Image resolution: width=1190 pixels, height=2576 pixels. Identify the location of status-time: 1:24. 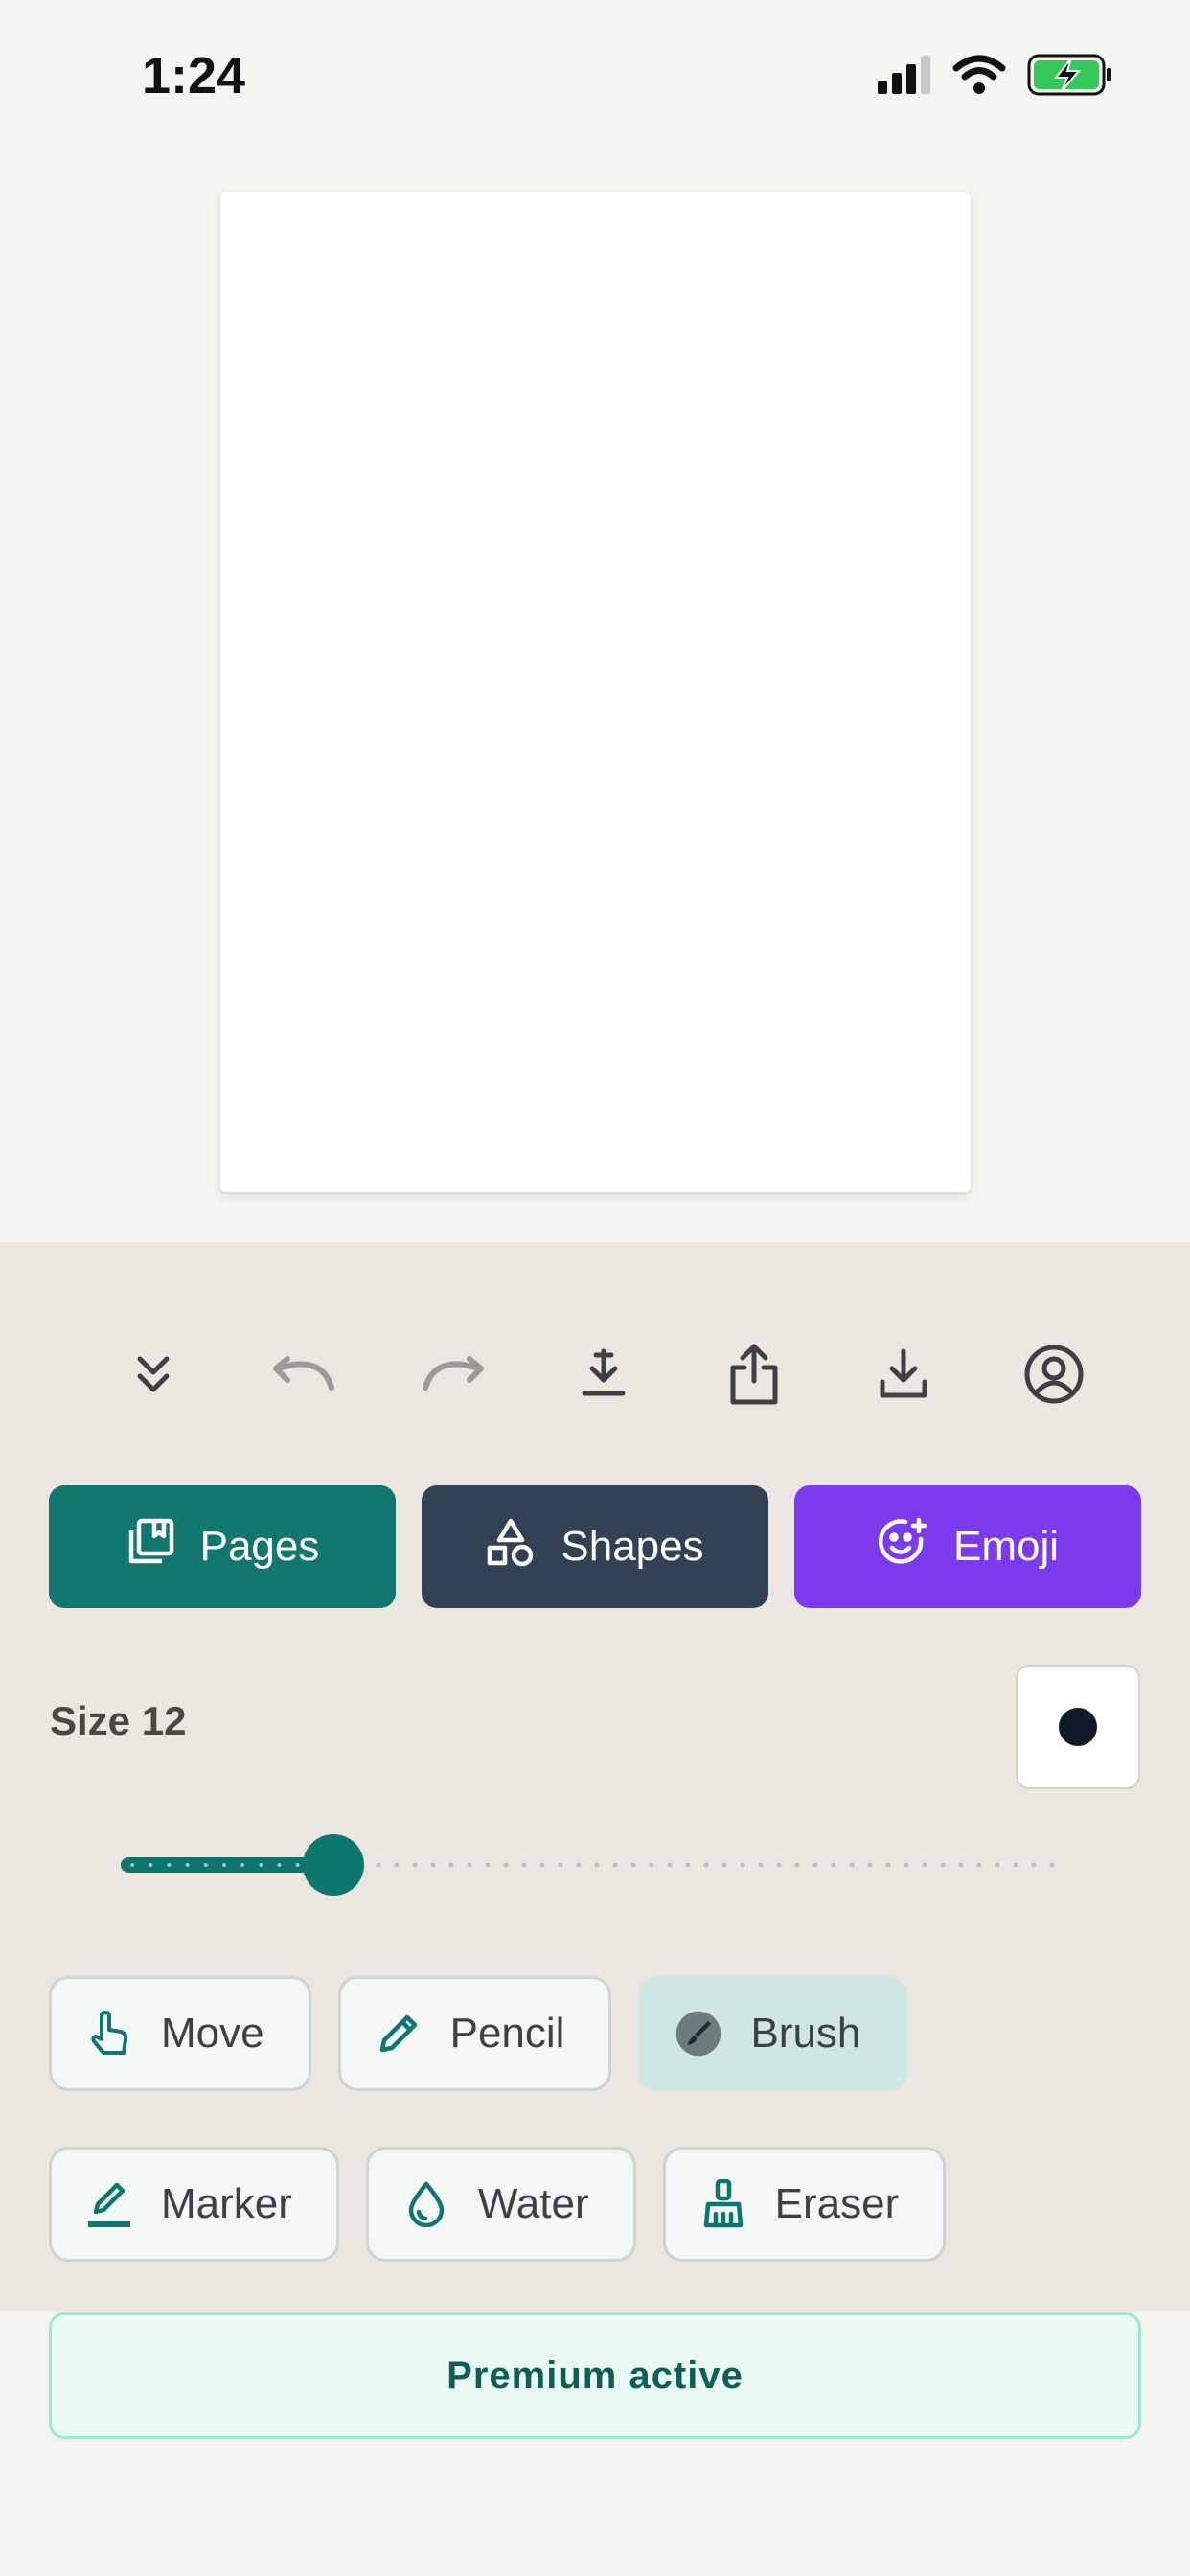
(194, 75).